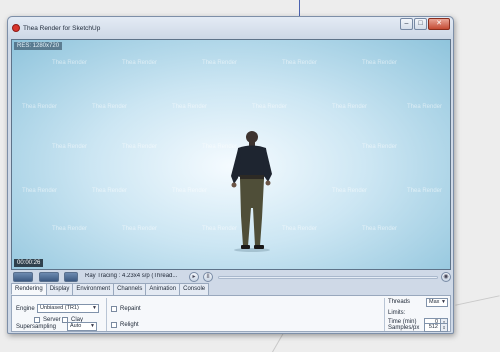 Image resolution: width=500 pixels, height=352 pixels. I want to click on render-start-button, so click(23, 277).